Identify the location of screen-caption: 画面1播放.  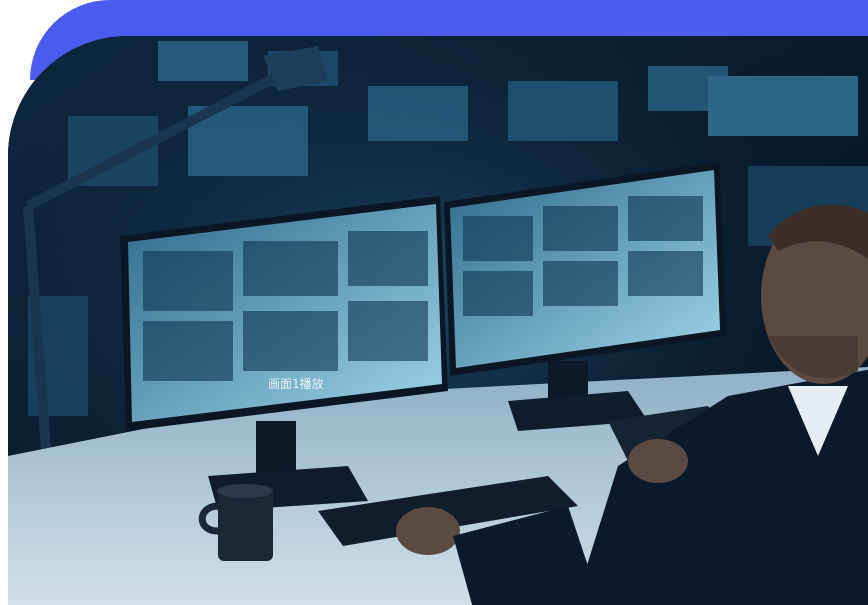
(296, 383).